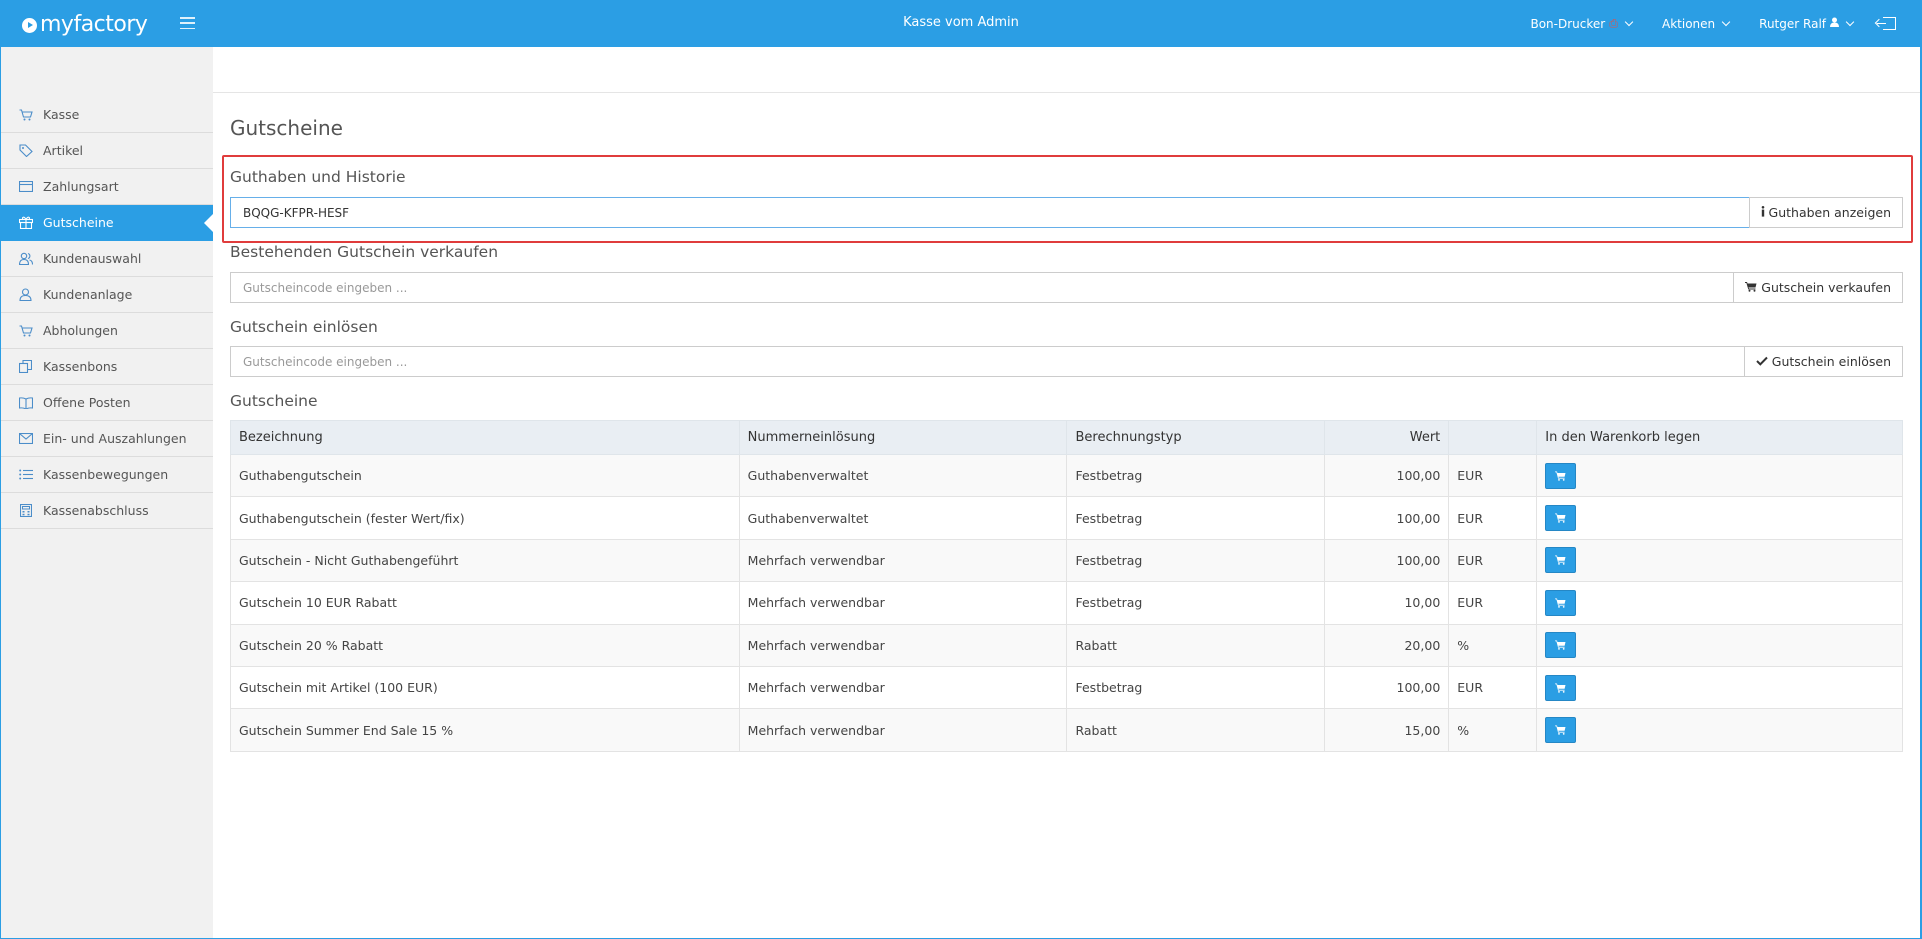 The image size is (1922, 939). I want to click on redeem-input-group: Gutschein einlösen, so click(1066, 361).